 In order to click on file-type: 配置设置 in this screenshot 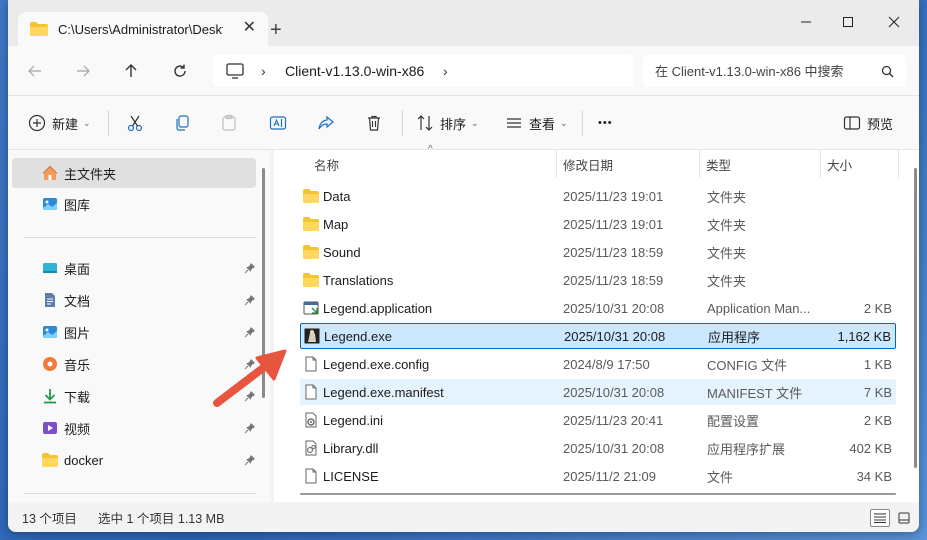, I will do `click(733, 421)`.